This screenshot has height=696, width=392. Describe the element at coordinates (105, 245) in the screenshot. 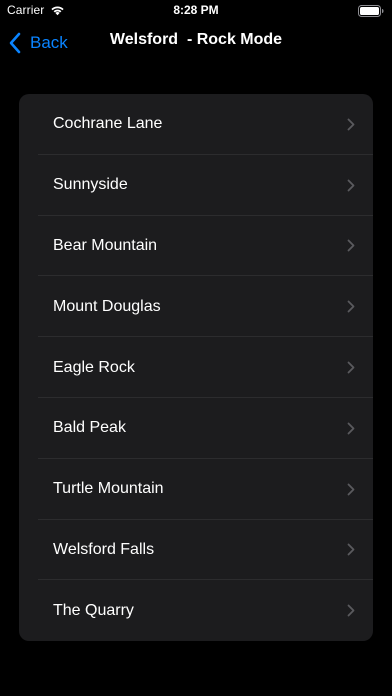

I see `list-item-label: Bear Mountain` at that location.